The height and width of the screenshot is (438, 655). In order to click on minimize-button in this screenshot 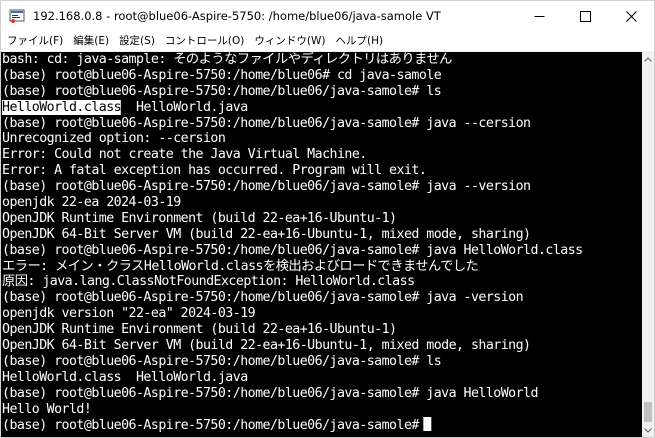, I will do `click(539, 16)`.